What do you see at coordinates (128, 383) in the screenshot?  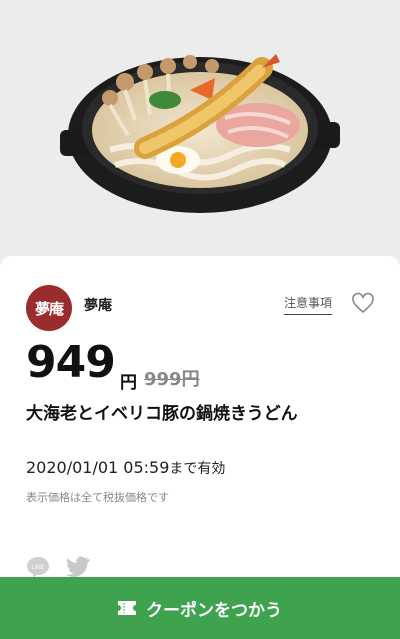 I see `price-unit: 円` at bounding box center [128, 383].